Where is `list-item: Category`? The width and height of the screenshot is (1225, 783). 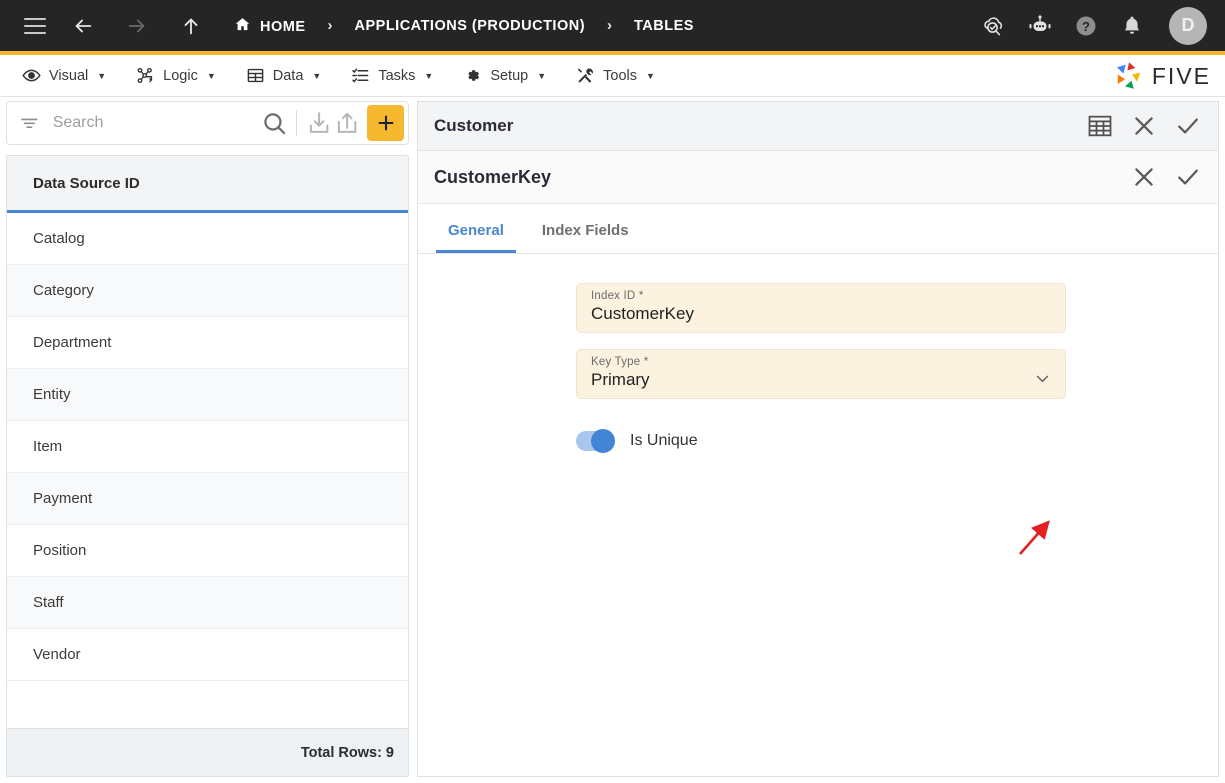
list-item: Category is located at coordinates (207, 291).